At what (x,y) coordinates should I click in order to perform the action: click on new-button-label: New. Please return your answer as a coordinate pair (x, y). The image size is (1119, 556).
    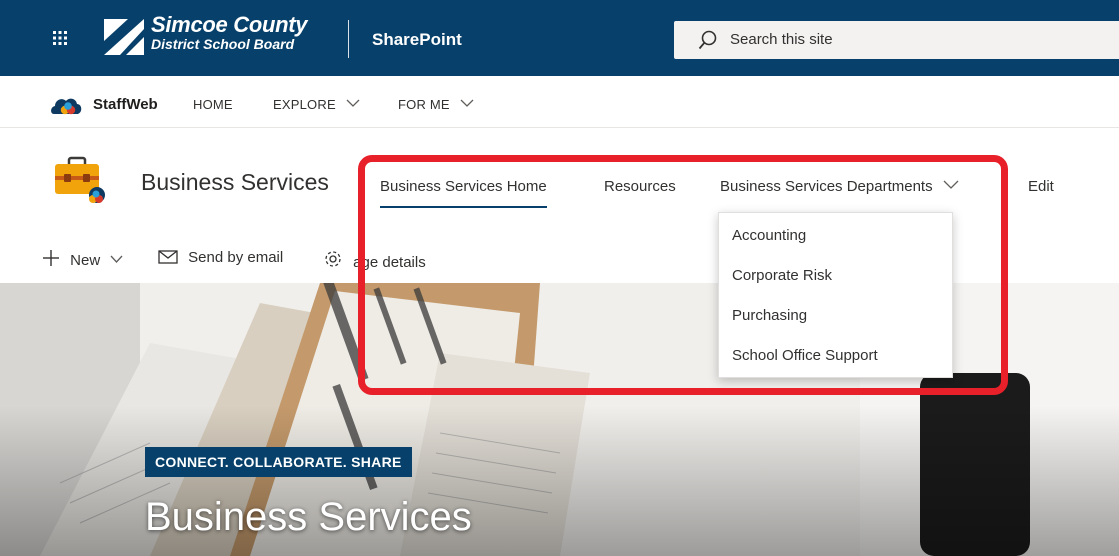
    Looking at the image, I should click on (85, 260).